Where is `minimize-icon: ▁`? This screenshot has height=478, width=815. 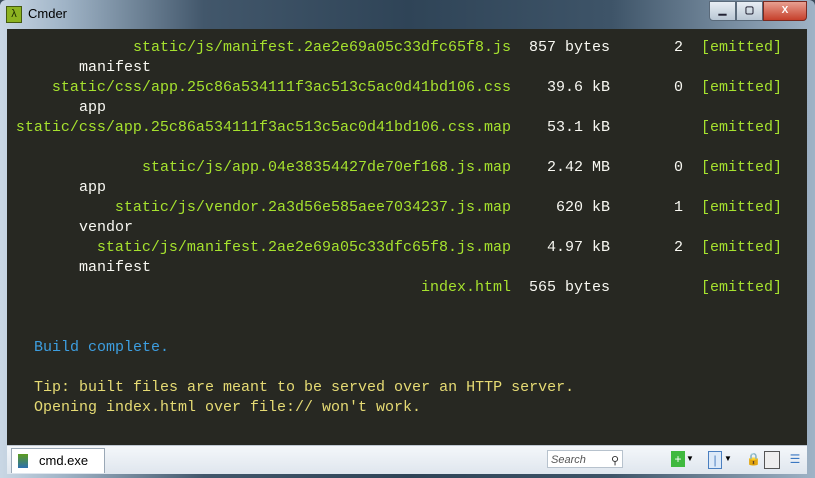 minimize-icon: ▁ is located at coordinates (722, 10).